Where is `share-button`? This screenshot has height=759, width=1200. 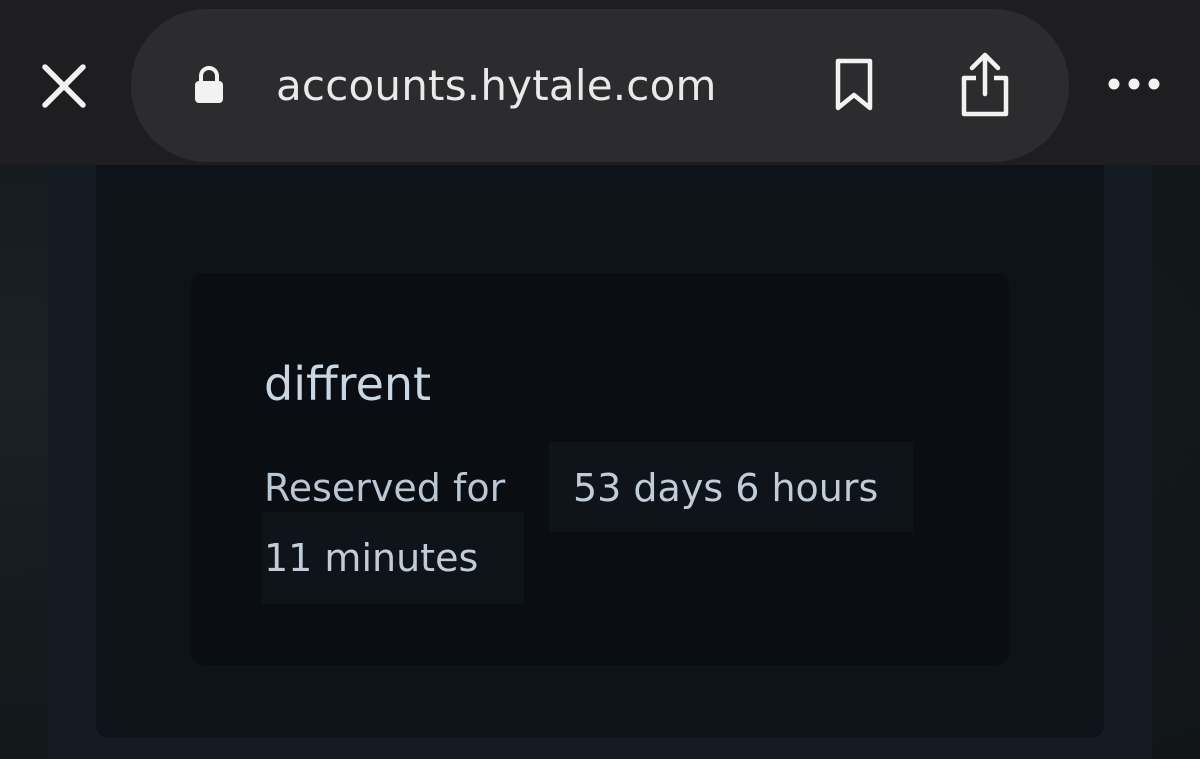 share-button is located at coordinates (985, 85).